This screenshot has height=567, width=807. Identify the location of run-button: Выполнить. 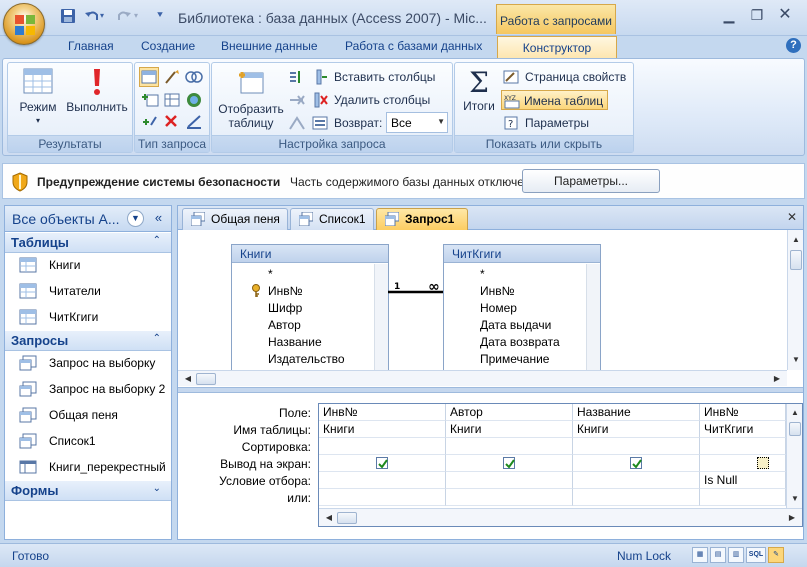
(97, 90).